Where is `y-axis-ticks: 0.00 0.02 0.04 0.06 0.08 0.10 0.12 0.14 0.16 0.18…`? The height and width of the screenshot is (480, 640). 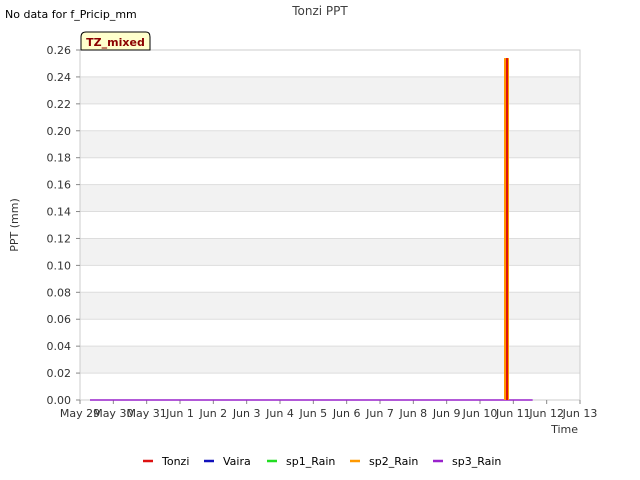 y-axis-ticks: 0.00 0.02 0.04 0.06 0.08 0.10 0.12 0.14 0.16 0.18… is located at coordinates (63, 225).